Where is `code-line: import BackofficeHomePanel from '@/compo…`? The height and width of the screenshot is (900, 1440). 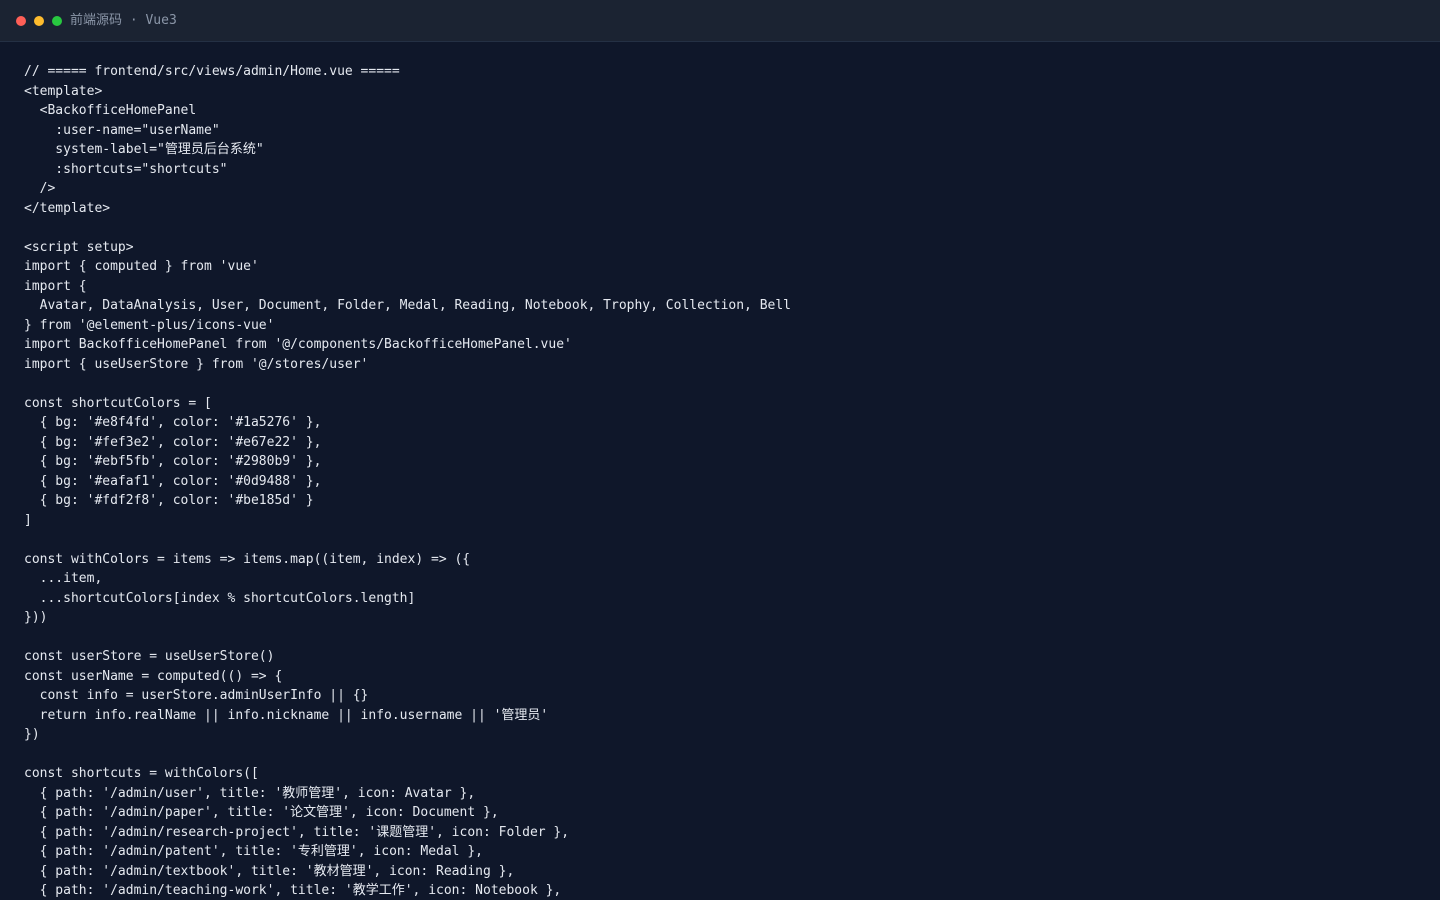 code-line: import BackofficeHomePanel from '@/compo… is located at coordinates (298, 344).